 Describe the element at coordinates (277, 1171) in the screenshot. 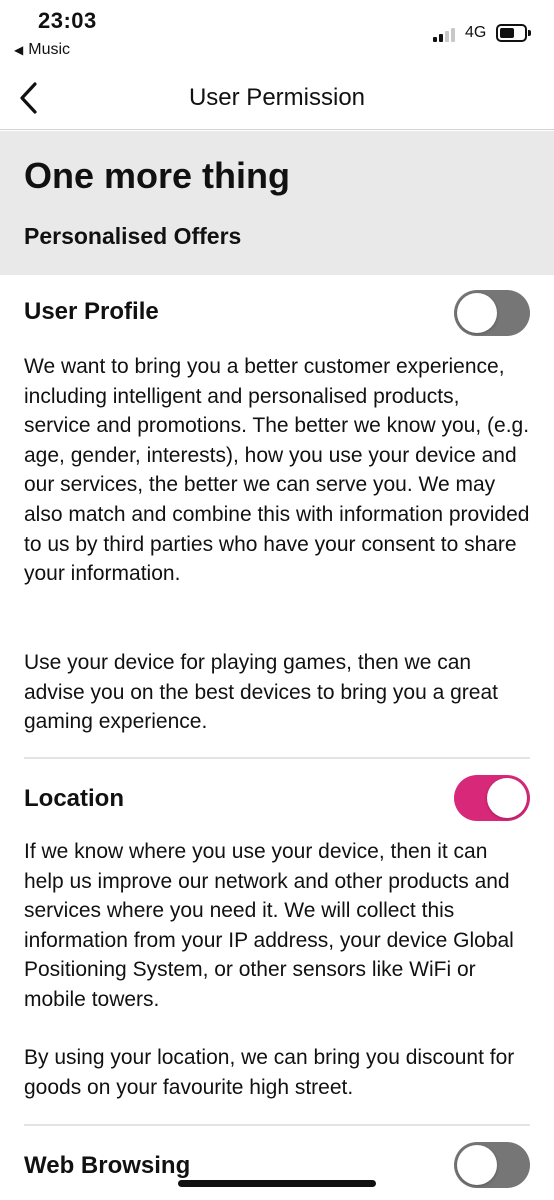

I see `section-web-browsing: Web Browsing` at that location.